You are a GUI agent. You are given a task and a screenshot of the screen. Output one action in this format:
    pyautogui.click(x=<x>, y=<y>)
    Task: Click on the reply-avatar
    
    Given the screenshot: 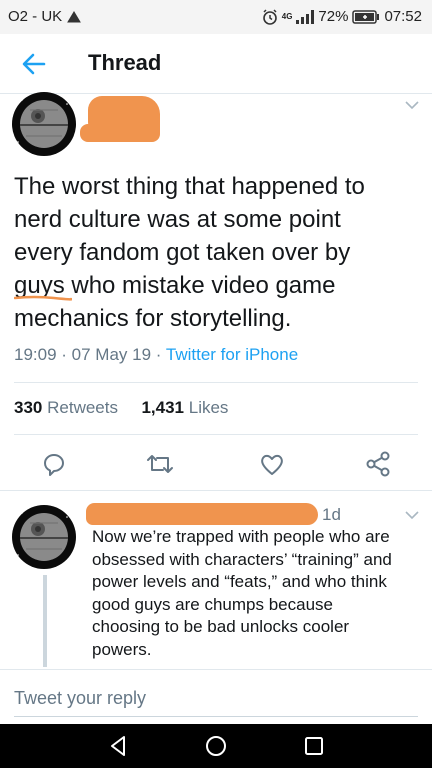 What is the action you would take?
    pyautogui.click(x=44, y=537)
    